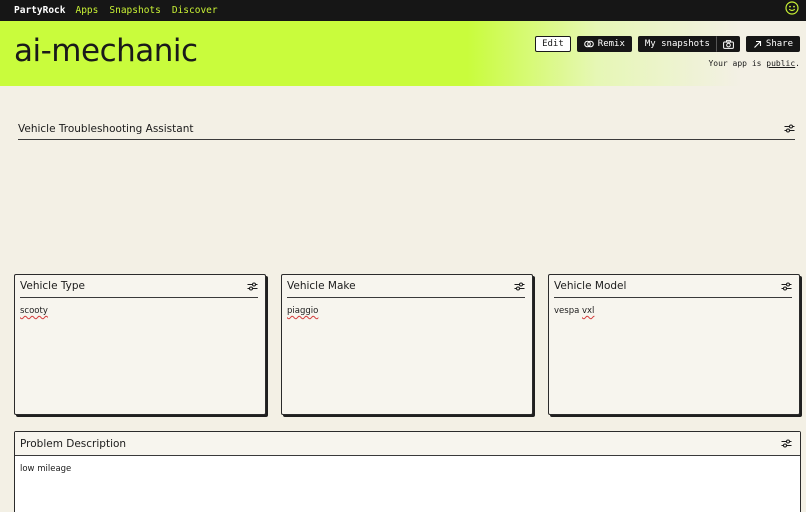 This screenshot has height=512, width=806. I want to click on remix-button-label: Remix, so click(611, 44).